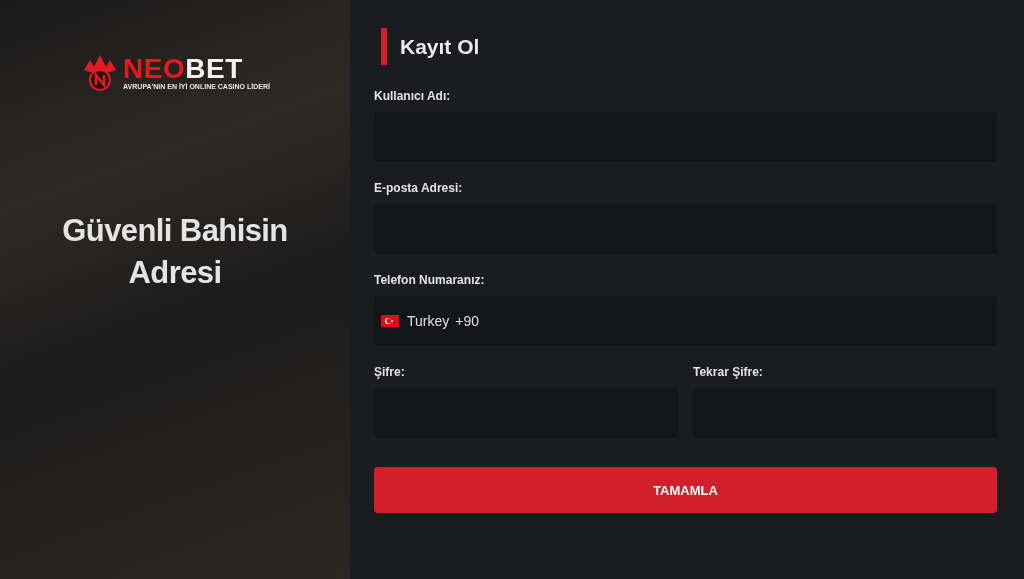  What do you see at coordinates (390, 321) in the screenshot?
I see `flag-icon` at bounding box center [390, 321].